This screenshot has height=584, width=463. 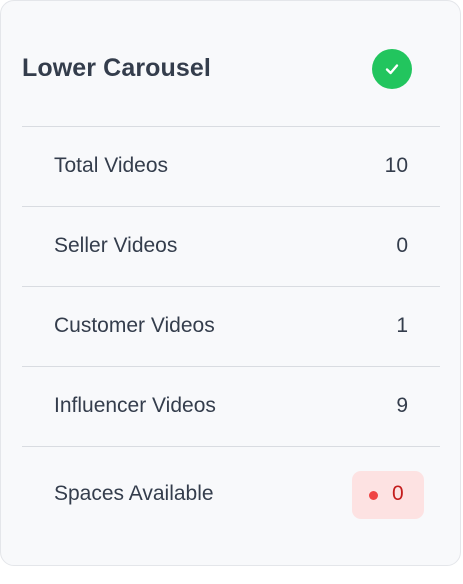 What do you see at coordinates (231, 246) in the screenshot?
I see `stat-row-seller-videos: Seller Videos 0` at bounding box center [231, 246].